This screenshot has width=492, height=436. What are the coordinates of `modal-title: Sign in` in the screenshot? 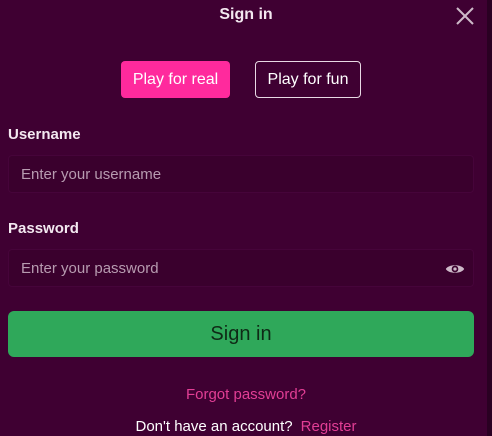 It's located at (246, 14).